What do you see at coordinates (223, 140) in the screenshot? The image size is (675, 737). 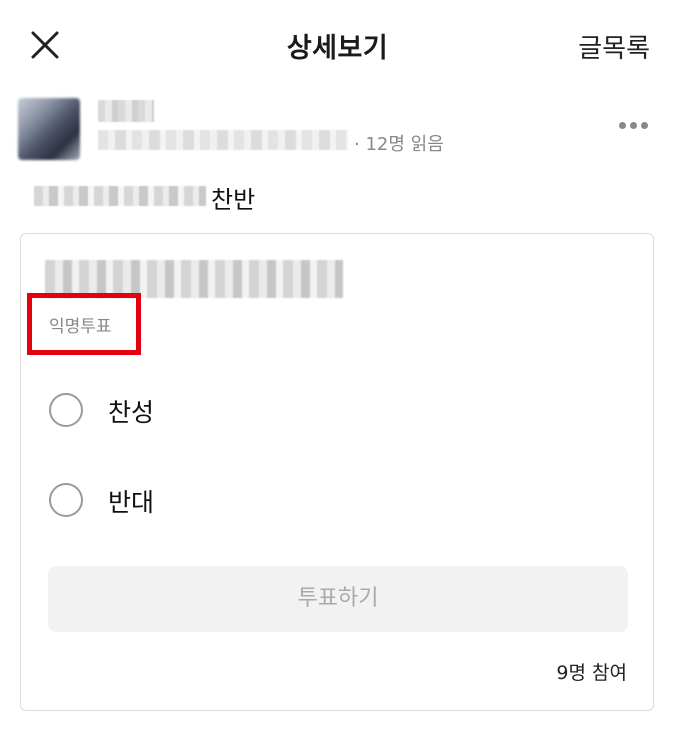 I see `author-meta-blurred` at bounding box center [223, 140].